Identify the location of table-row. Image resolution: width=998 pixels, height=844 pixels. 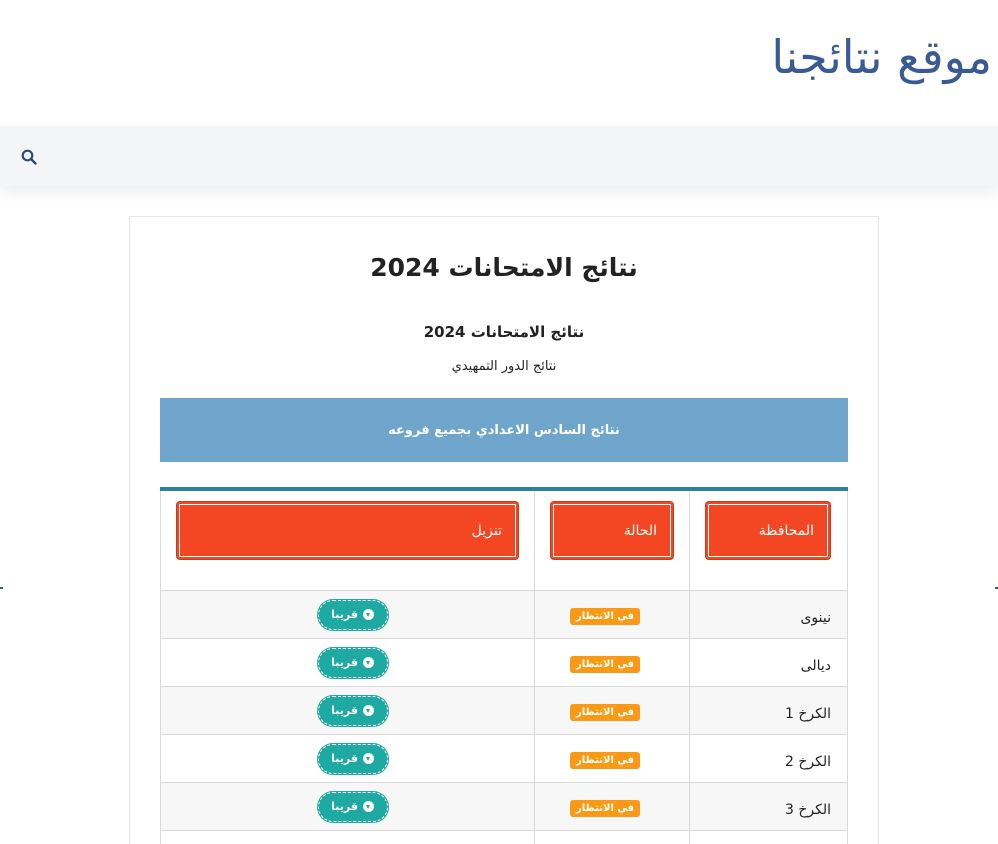
(504, 837).